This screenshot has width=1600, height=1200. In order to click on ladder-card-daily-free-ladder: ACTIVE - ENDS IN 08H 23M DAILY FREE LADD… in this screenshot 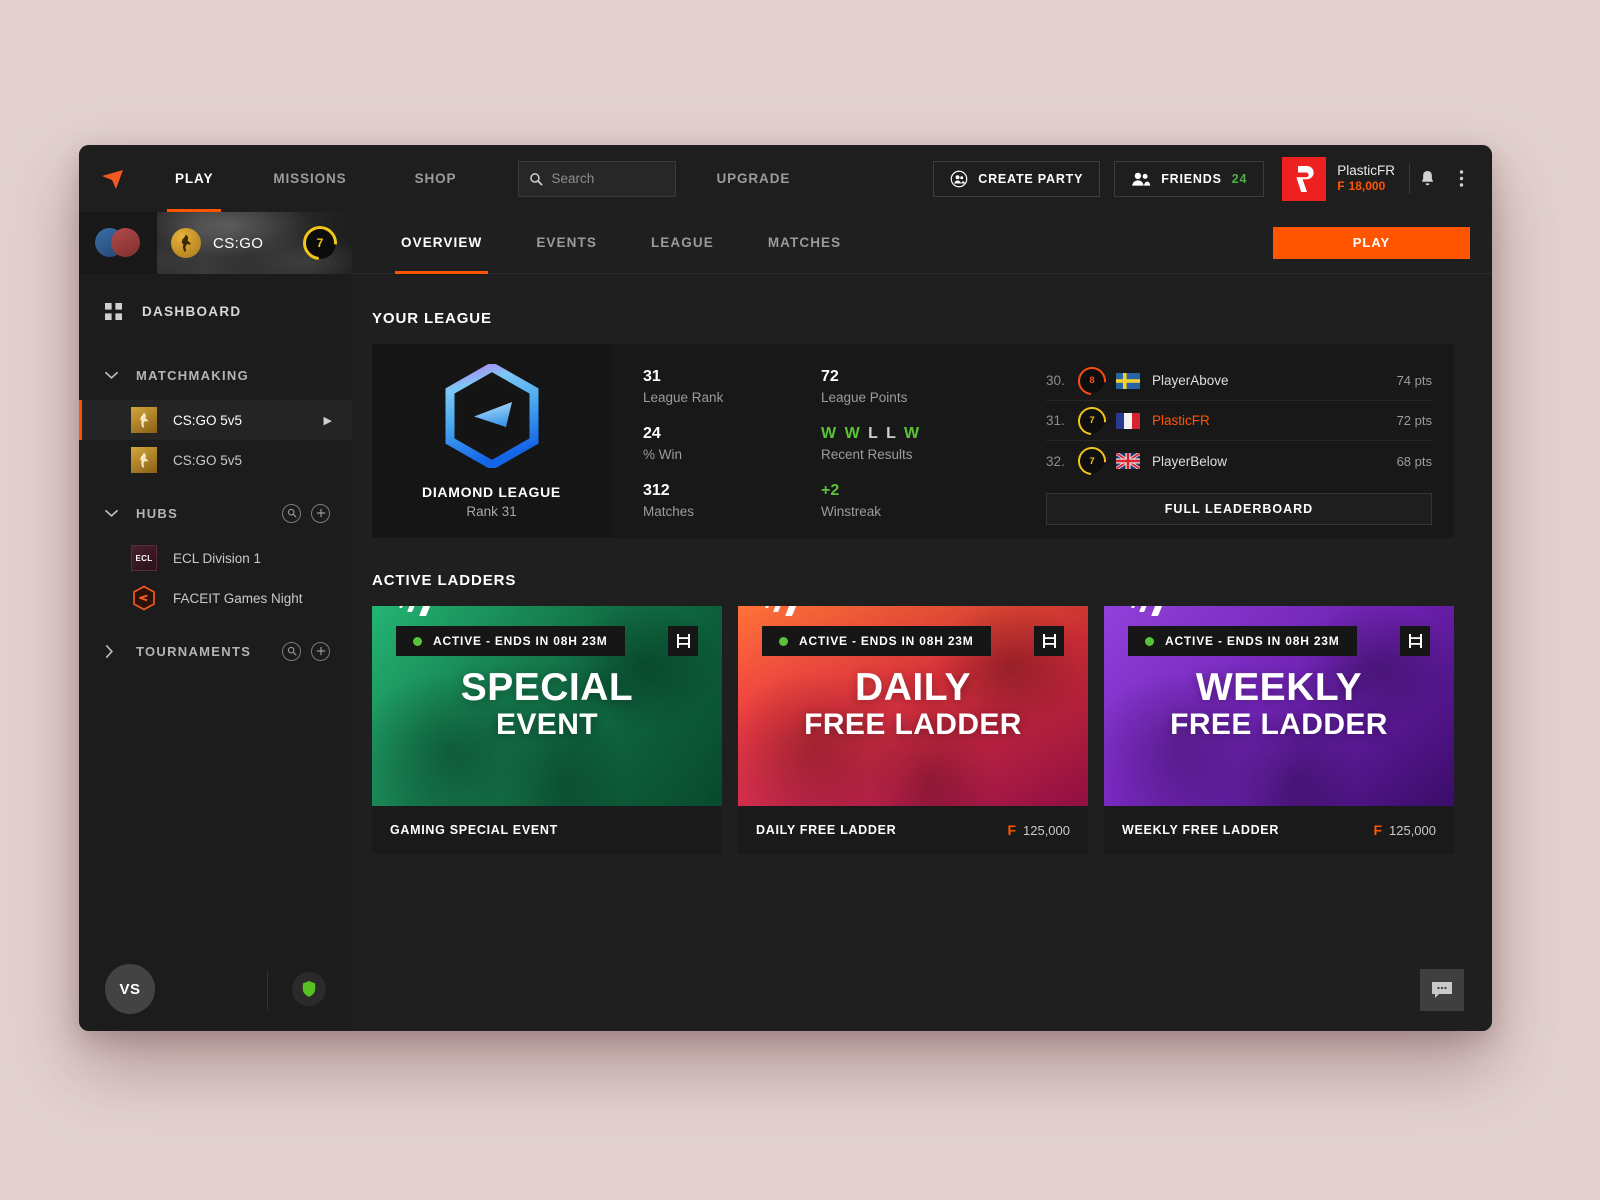, I will do `click(913, 730)`.